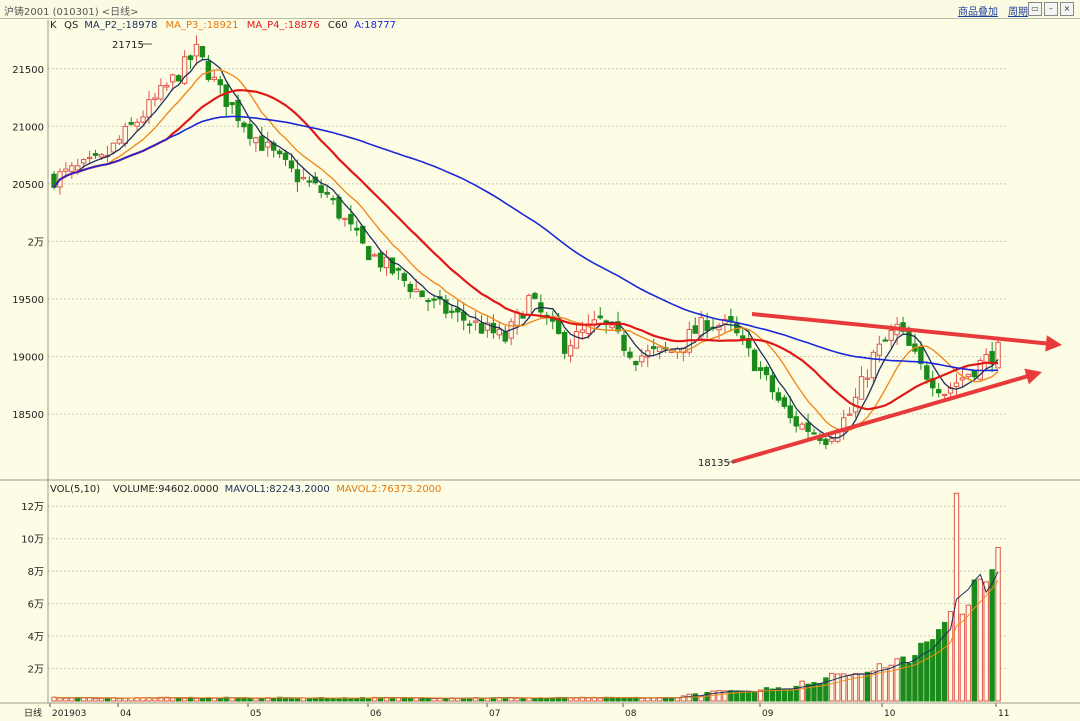  What do you see at coordinates (28, 300) in the screenshot?
I see `price-tick-label: 19500` at bounding box center [28, 300].